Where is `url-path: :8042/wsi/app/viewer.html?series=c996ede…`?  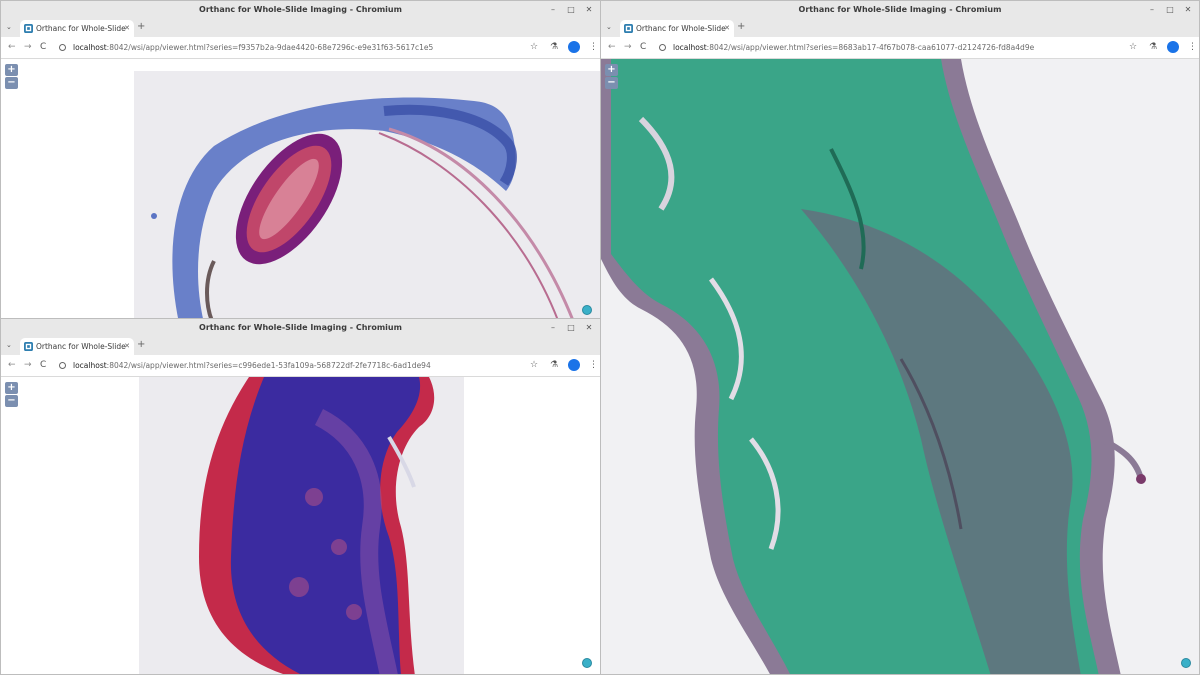
url-path: :8042/wsi/app/viewer.html?series=c996ede… is located at coordinates (268, 365).